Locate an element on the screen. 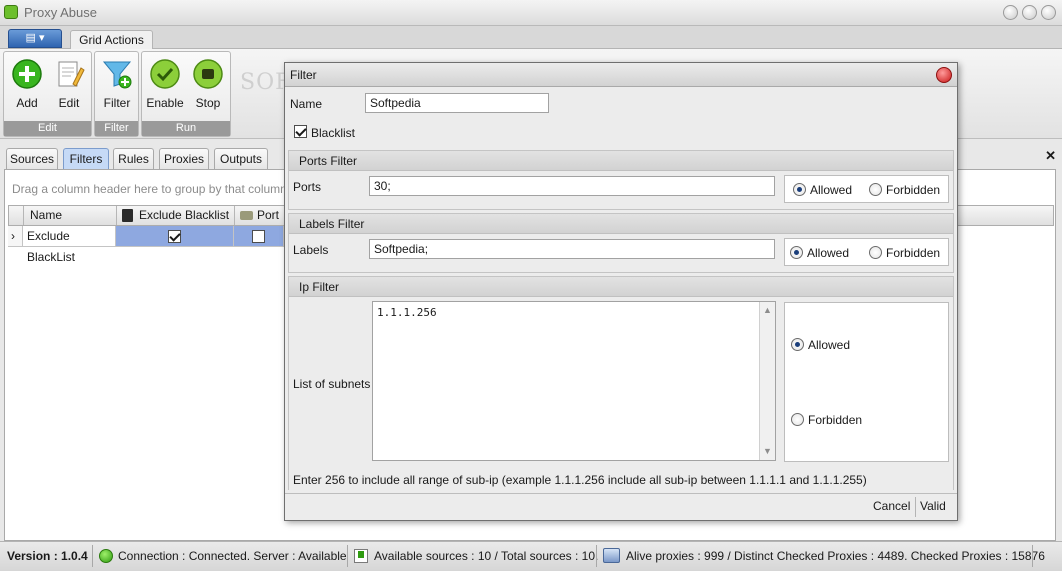 This screenshot has width=1062, height=571. app-title: Proxy Abuse is located at coordinates (60, 12).